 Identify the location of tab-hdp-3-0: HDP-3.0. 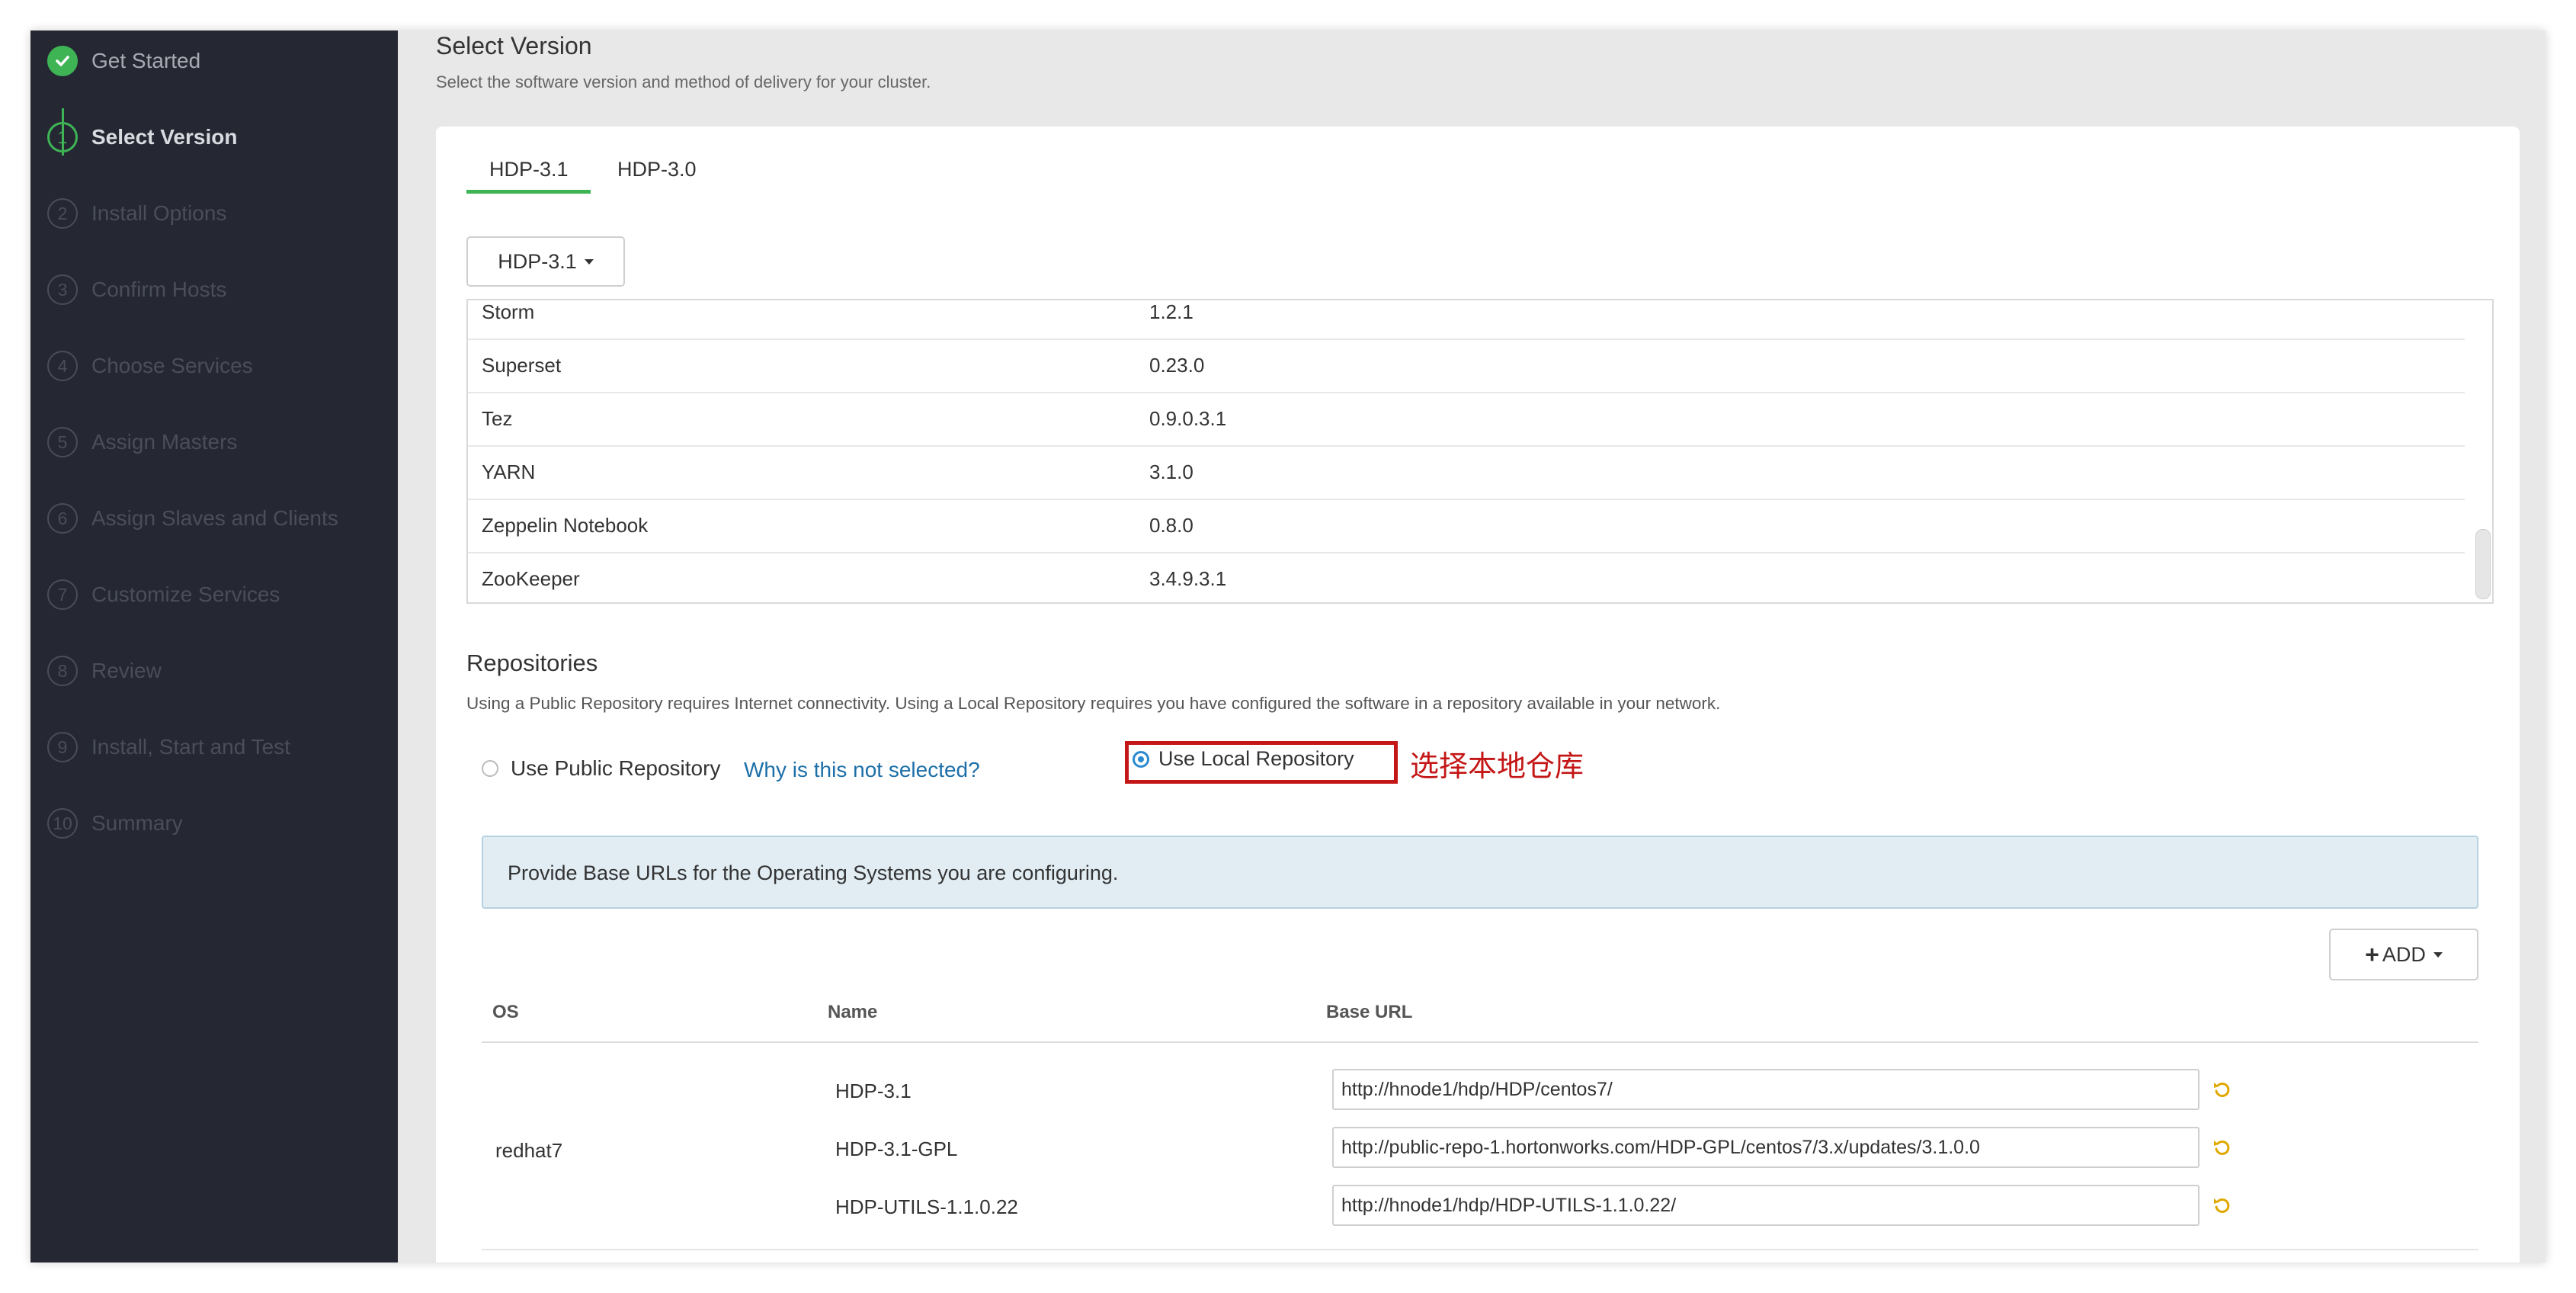
(657, 169).